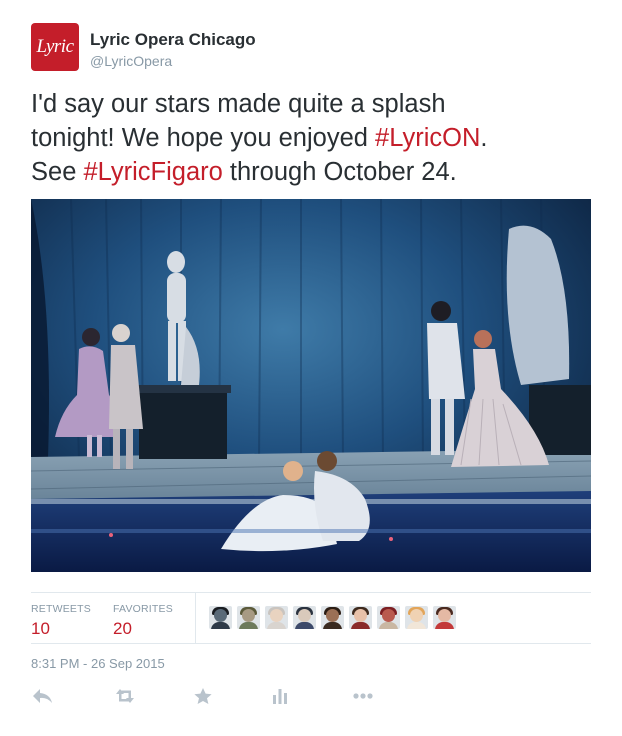 Image resolution: width=622 pixels, height=736 pixels. I want to click on hashtag-link-lyricfigaro: #LyricFigaro, so click(152, 172).